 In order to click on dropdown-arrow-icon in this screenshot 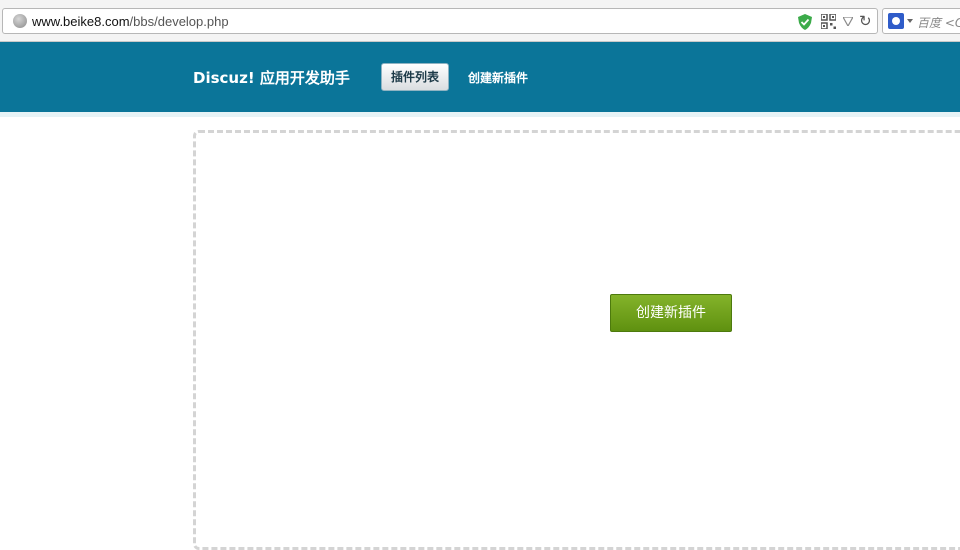, I will do `click(848, 21)`.